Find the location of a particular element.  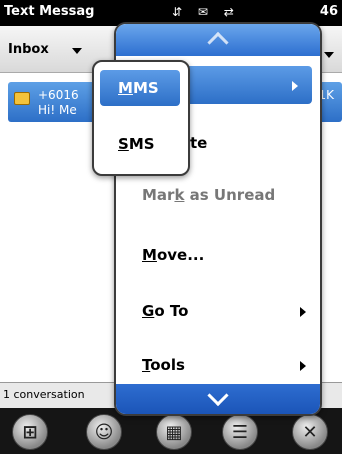

message-sender: +6016 is located at coordinates (58, 95).